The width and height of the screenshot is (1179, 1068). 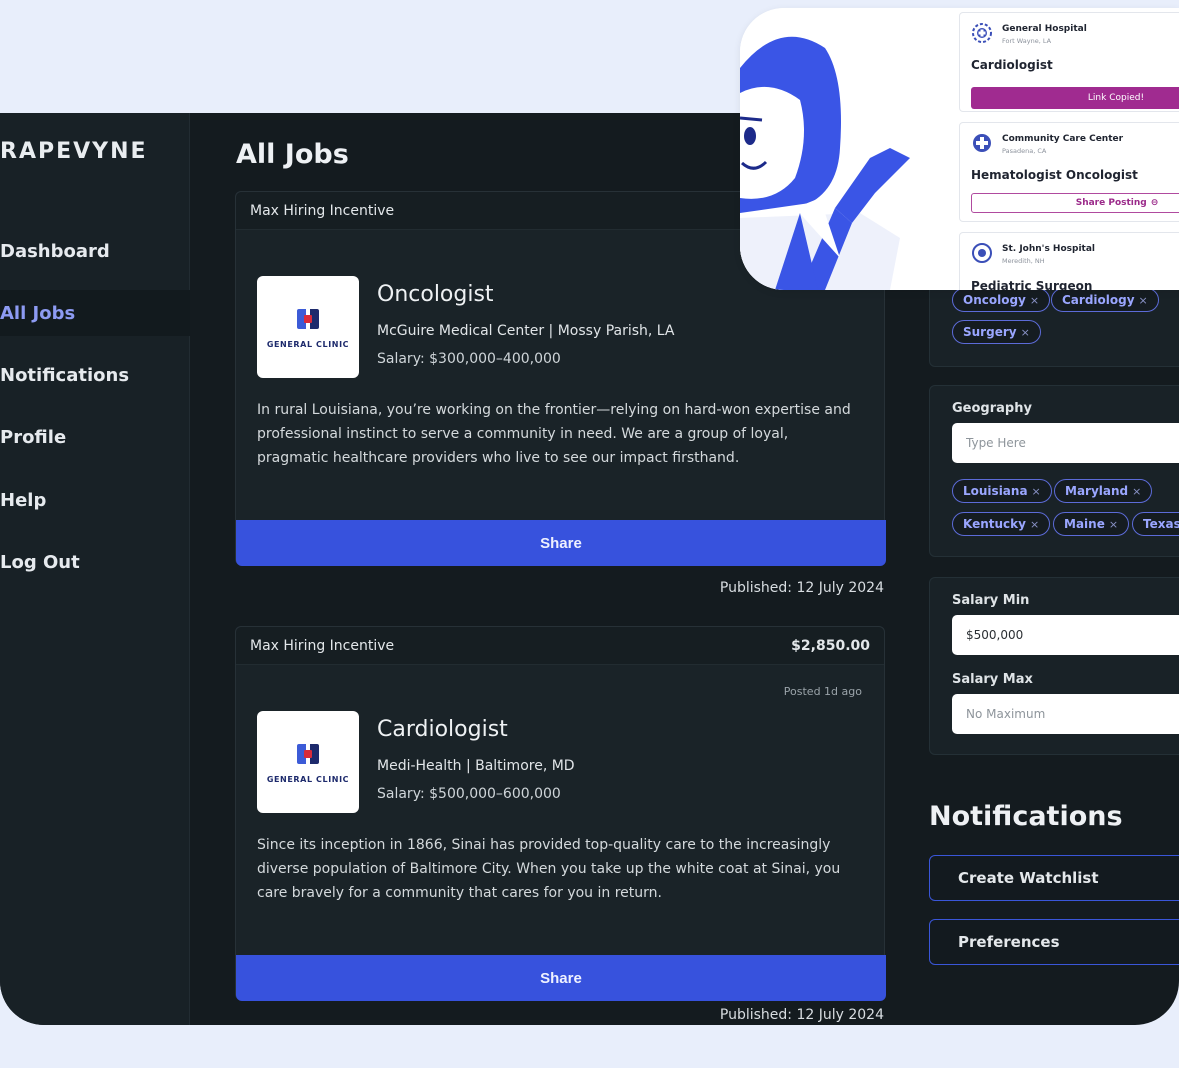 What do you see at coordinates (95, 313) in the screenshot?
I see `sidebar-item-all-jobs: All Jobs` at bounding box center [95, 313].